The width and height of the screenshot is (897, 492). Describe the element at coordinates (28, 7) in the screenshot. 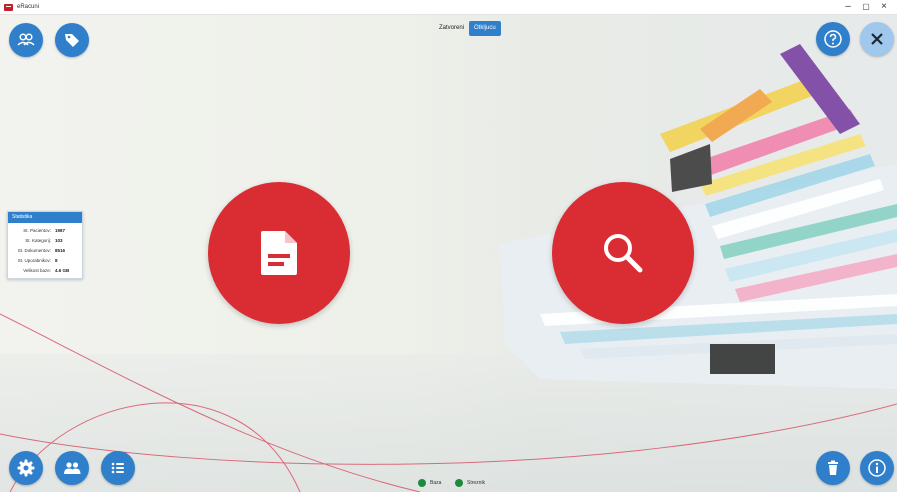

I see `window-title: eRacuni` at that location.